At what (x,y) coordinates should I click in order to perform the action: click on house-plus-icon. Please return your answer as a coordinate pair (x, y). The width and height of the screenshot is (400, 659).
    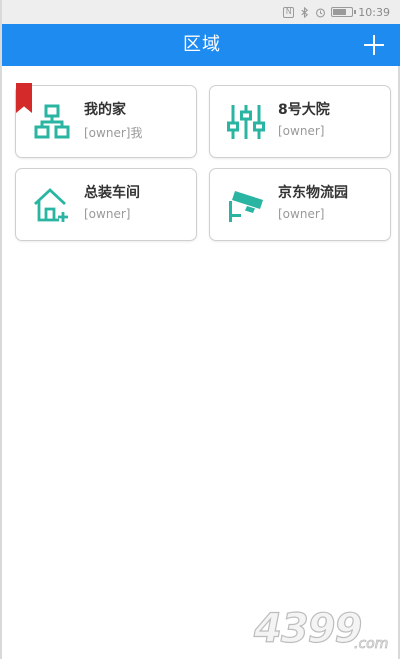
    Looking at the image, I should click on (51, 205).